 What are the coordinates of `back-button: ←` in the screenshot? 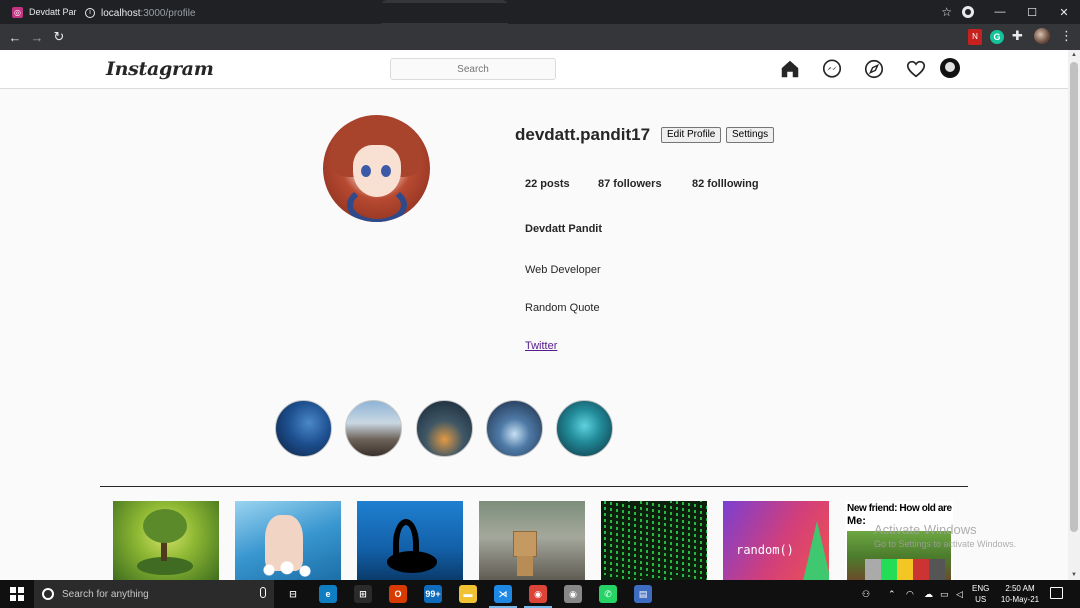 It's located at (15, 37).